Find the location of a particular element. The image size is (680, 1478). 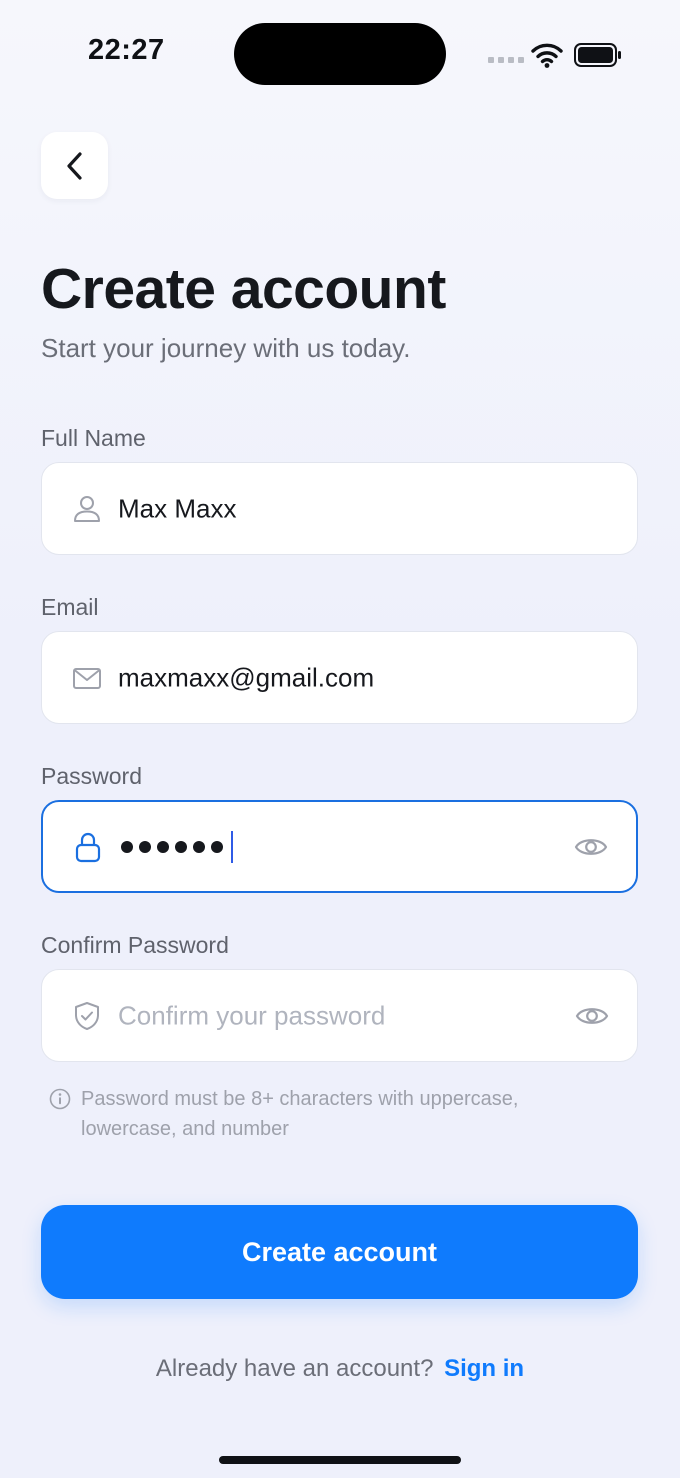

person-icon is located at coordinates (87, 508).